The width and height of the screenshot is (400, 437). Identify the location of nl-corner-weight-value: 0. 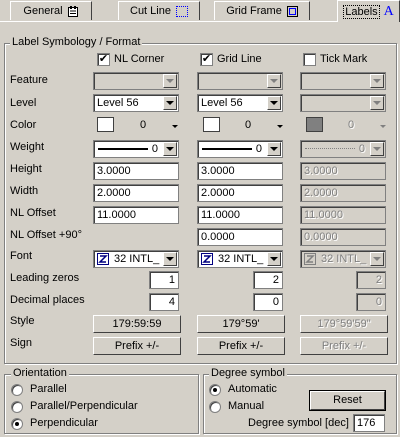
(154, 149).